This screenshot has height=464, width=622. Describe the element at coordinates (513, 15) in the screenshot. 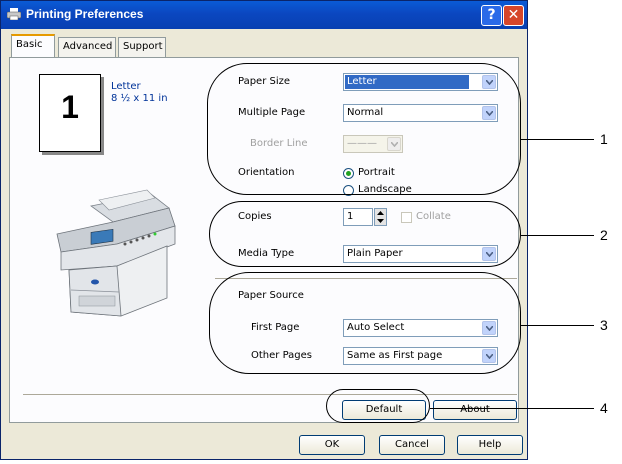

I see `close-button: ✕` at that location.